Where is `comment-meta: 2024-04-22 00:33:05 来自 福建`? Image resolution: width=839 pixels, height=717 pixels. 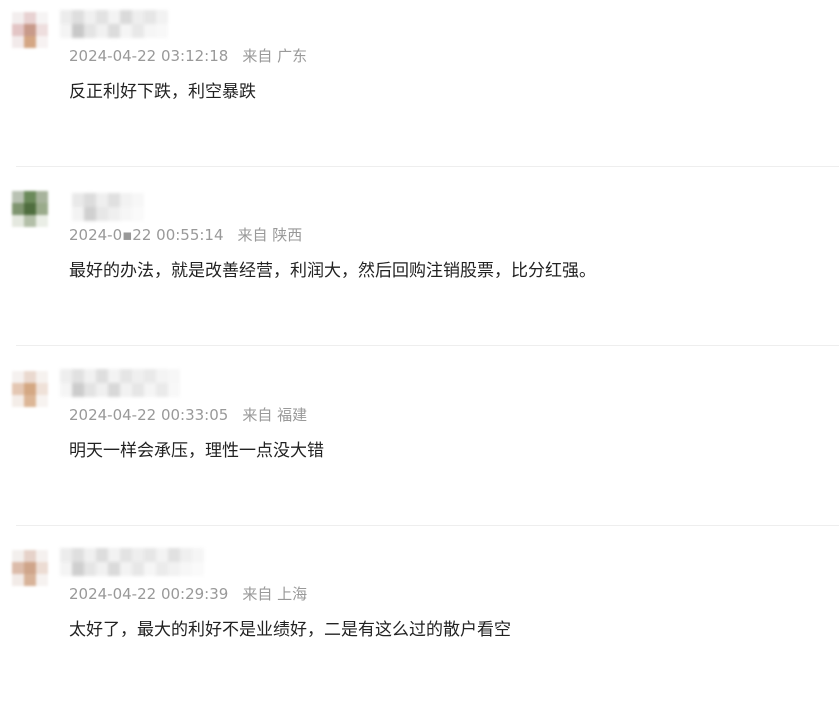
comment-meta: 2024-04-22 00:33:05 来自 福建 is located at coordinates (188, 415).